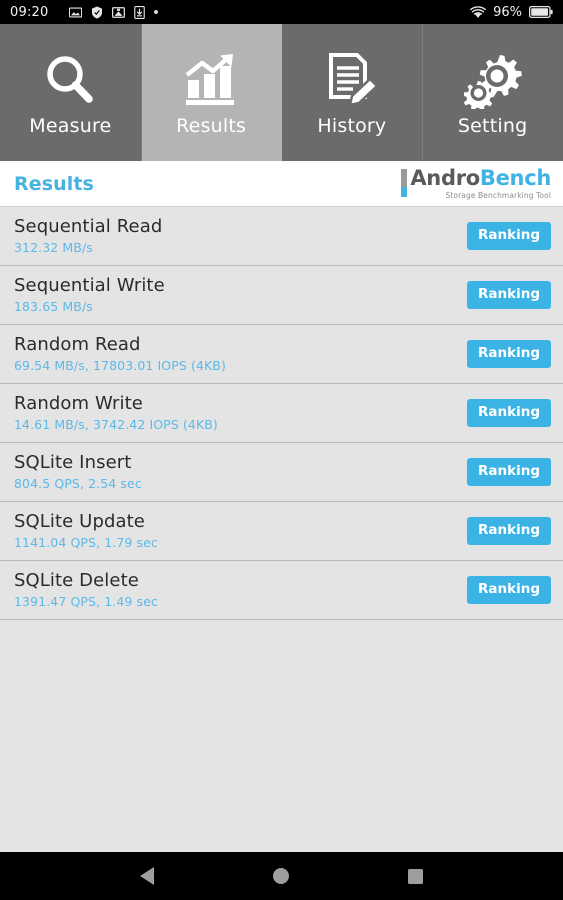 This screenshot has width=563, height=900. I want to click on androbench-logo: AndroBench Storage Benchmarking Tool, so click(476, 182).